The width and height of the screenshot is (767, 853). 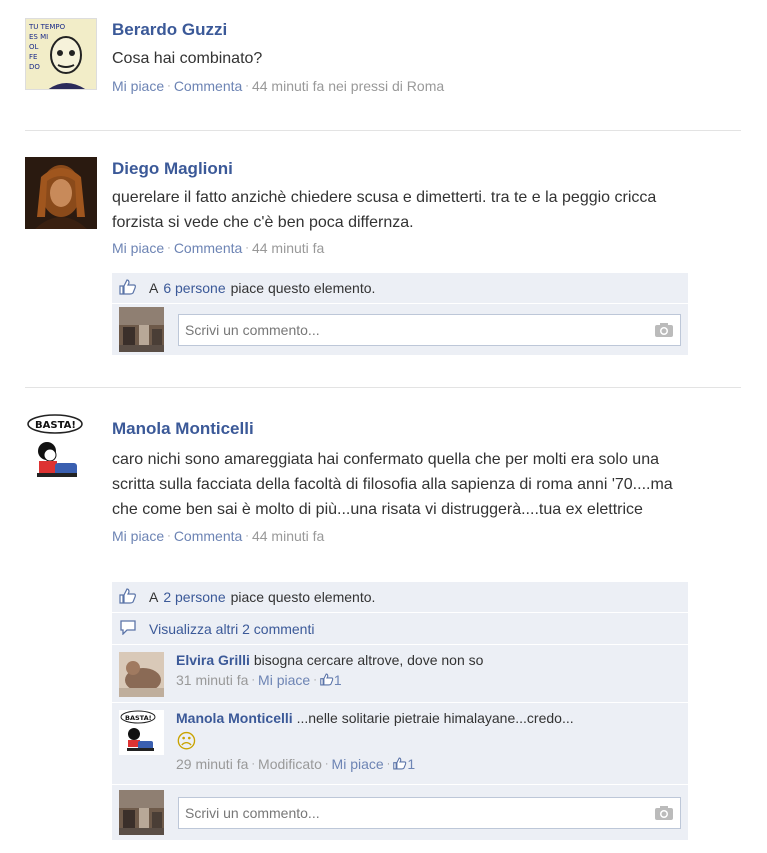 What do you see at coordinates (194, 288) in the screenshot?
I see `likes-people-link: 6 persone` at bounding box center [194, 288].